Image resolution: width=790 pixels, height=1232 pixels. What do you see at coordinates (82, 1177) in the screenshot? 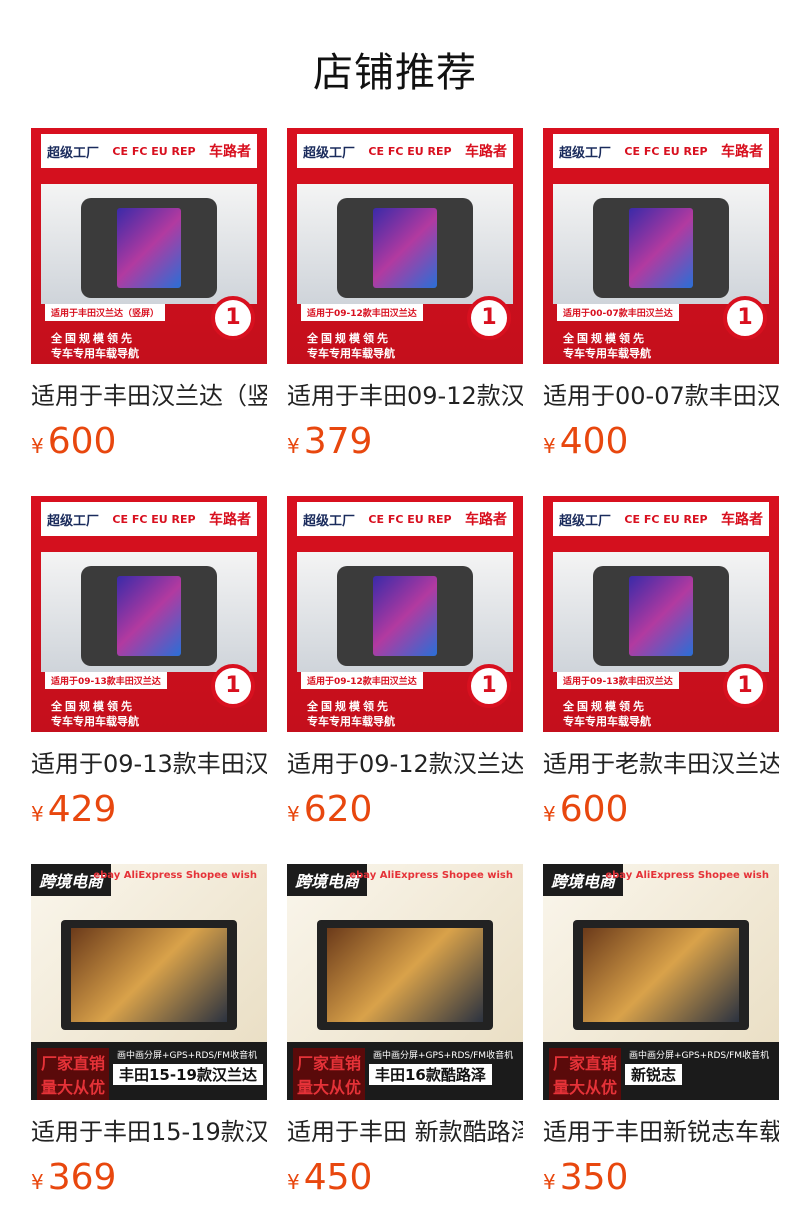
I see `price-value: 369` at bounding box center [82, 1177].